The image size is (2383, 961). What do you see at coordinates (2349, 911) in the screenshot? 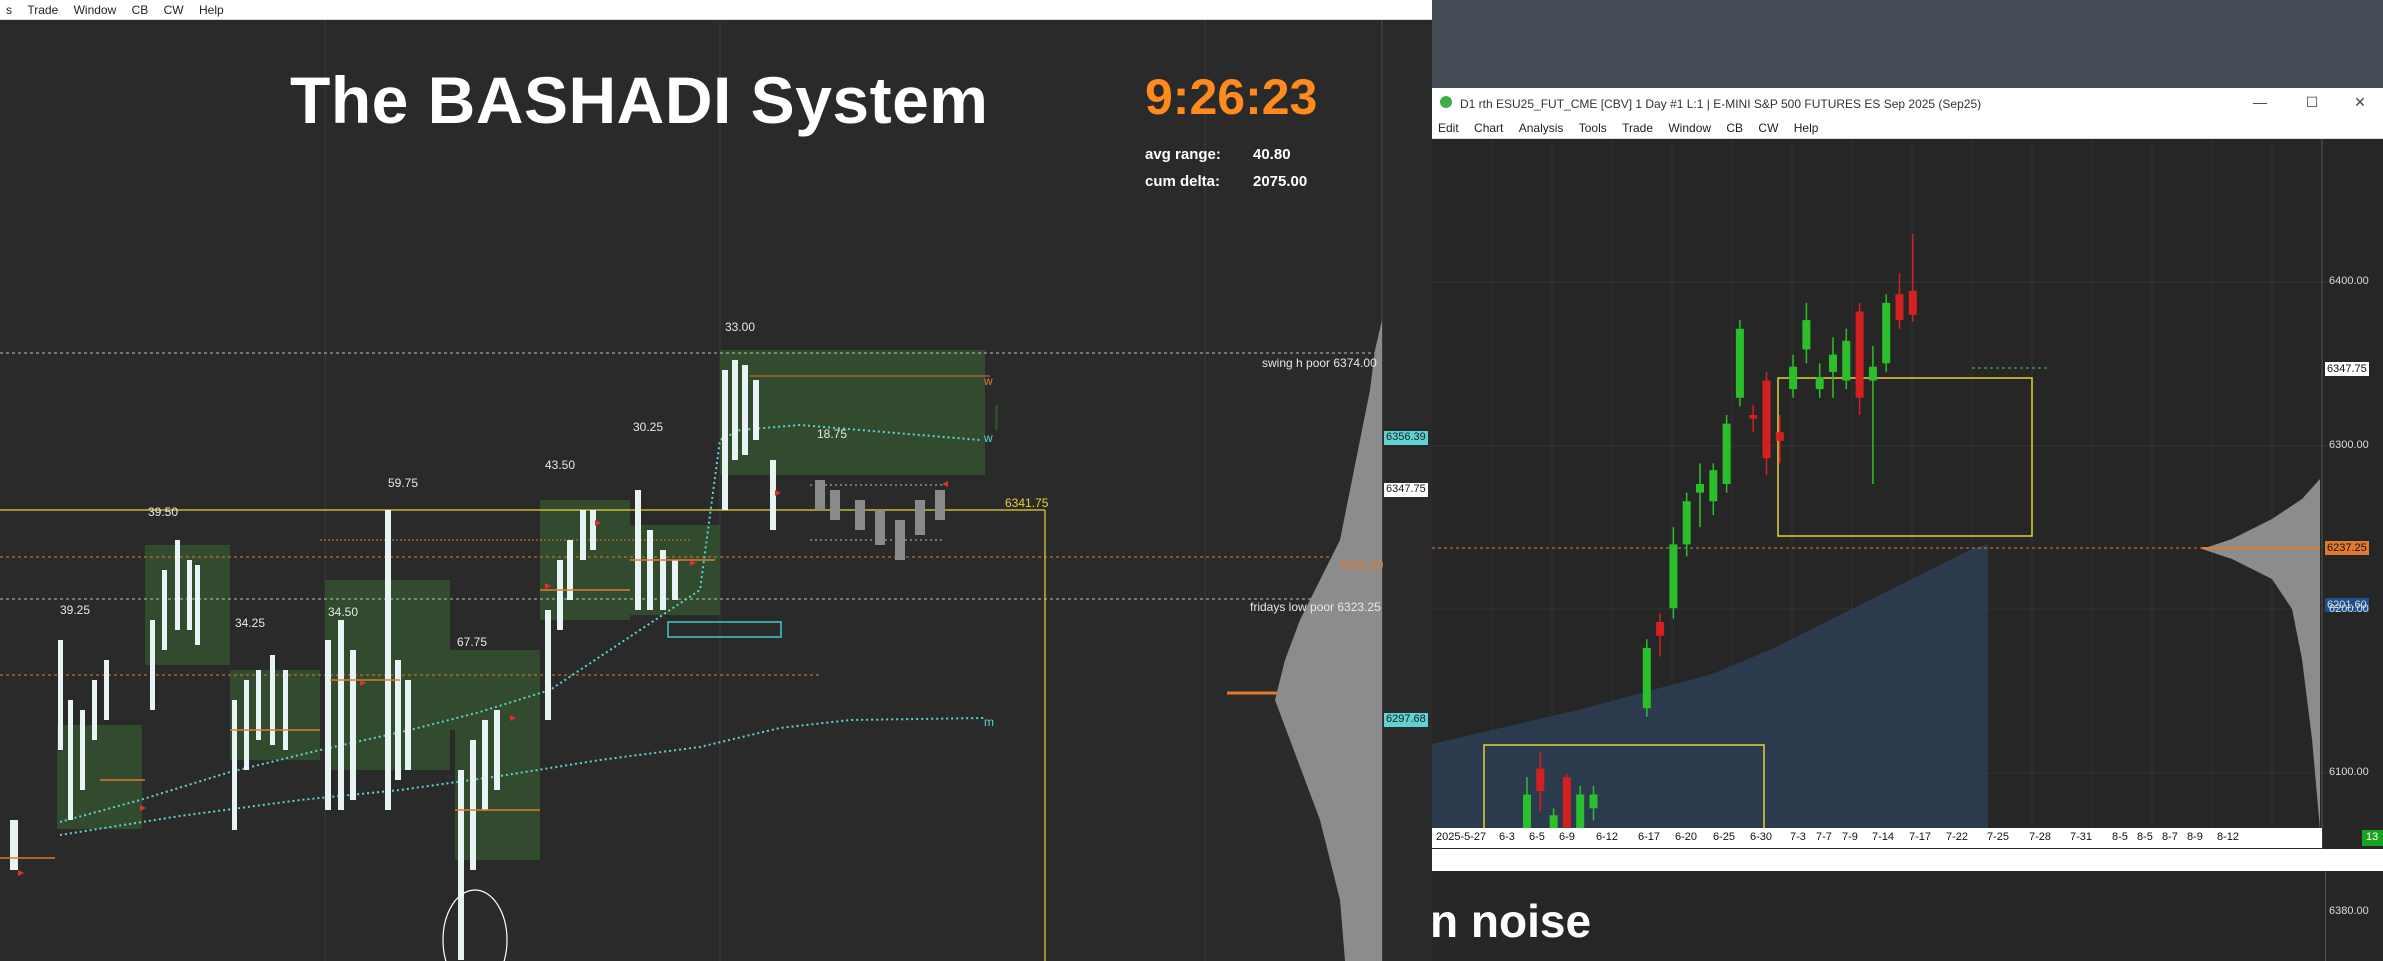
I see `lower-price-tick: 6380.00` at bounding box center [2349, 911].